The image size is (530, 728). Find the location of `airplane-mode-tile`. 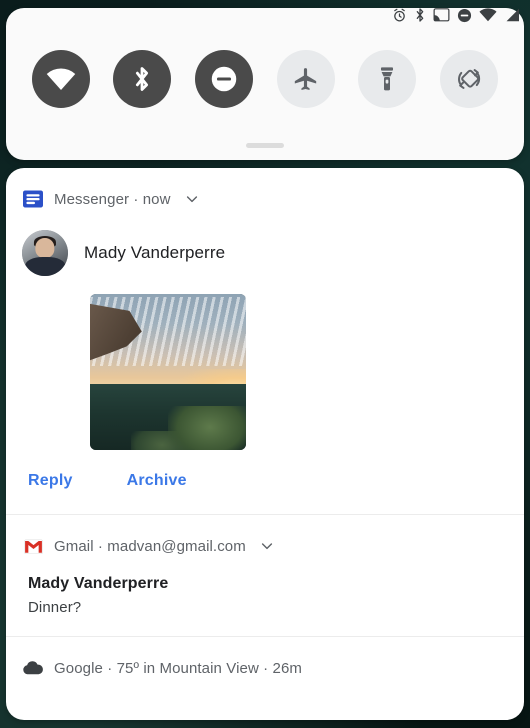

airplane-mode-tile is located at coordinates (305, 79).